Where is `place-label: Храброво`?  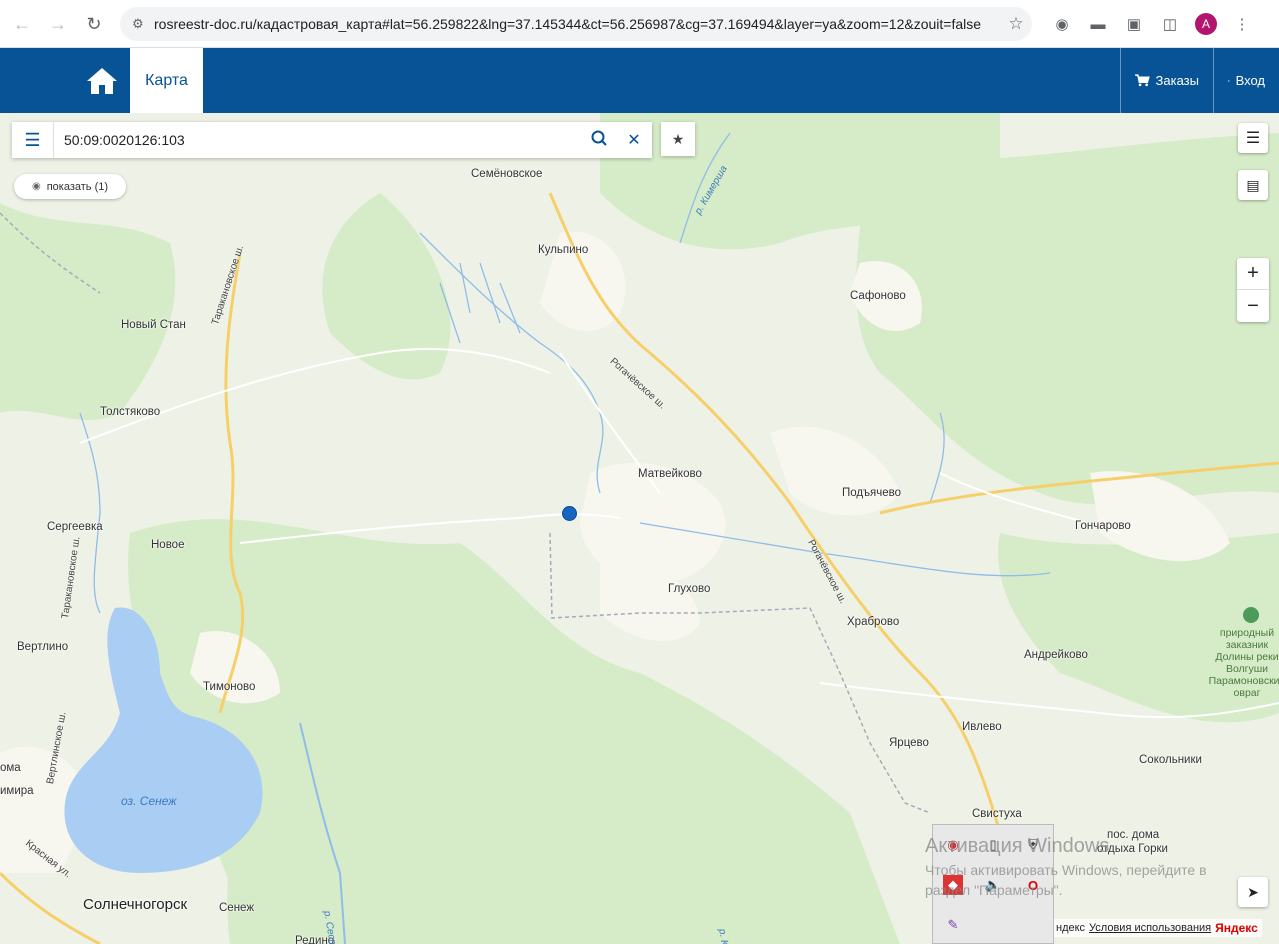 place-label: Храброво is located at coordinates (873, 622).